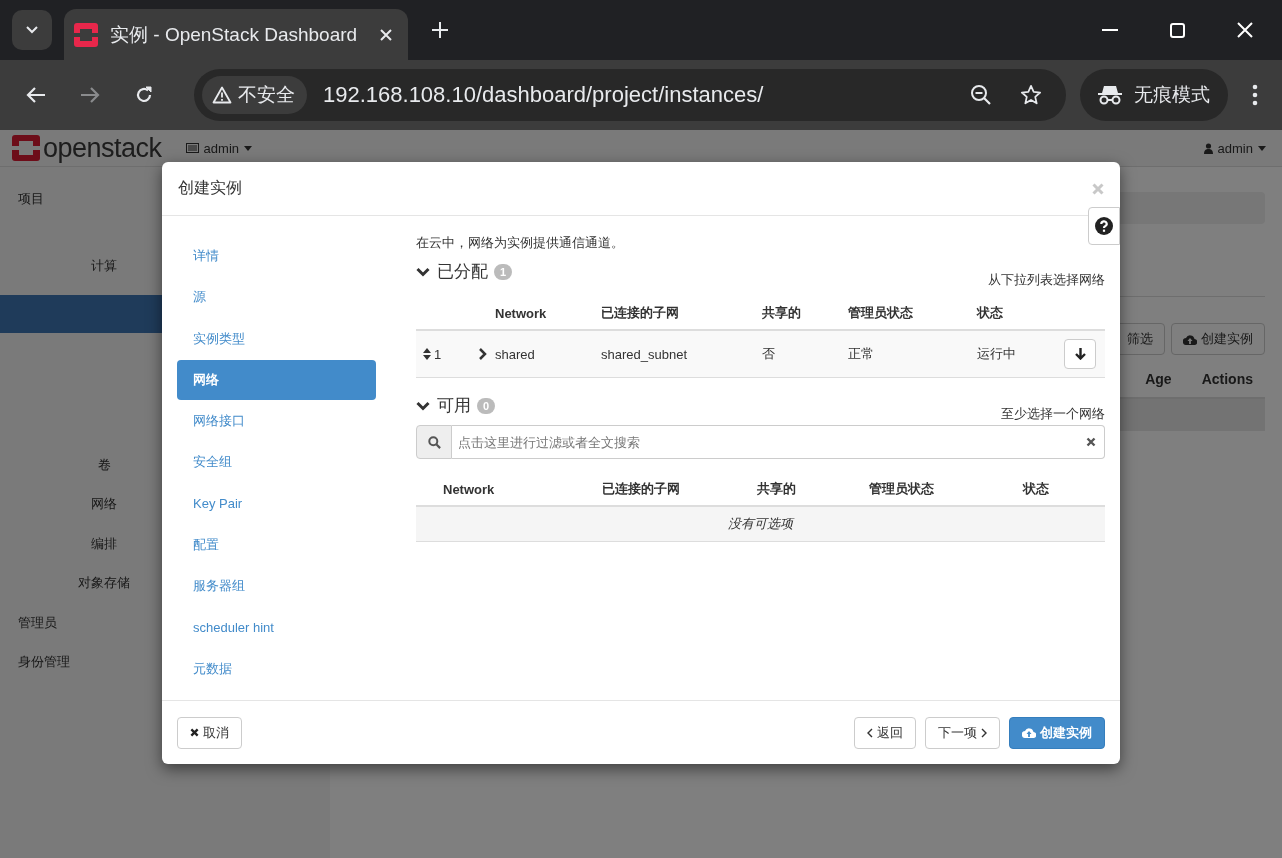 This screenshot has height=858, width=1282. Describe the element at coordinates (1227, 379) in the screenshot. I see `column-header: Actions` at that location.